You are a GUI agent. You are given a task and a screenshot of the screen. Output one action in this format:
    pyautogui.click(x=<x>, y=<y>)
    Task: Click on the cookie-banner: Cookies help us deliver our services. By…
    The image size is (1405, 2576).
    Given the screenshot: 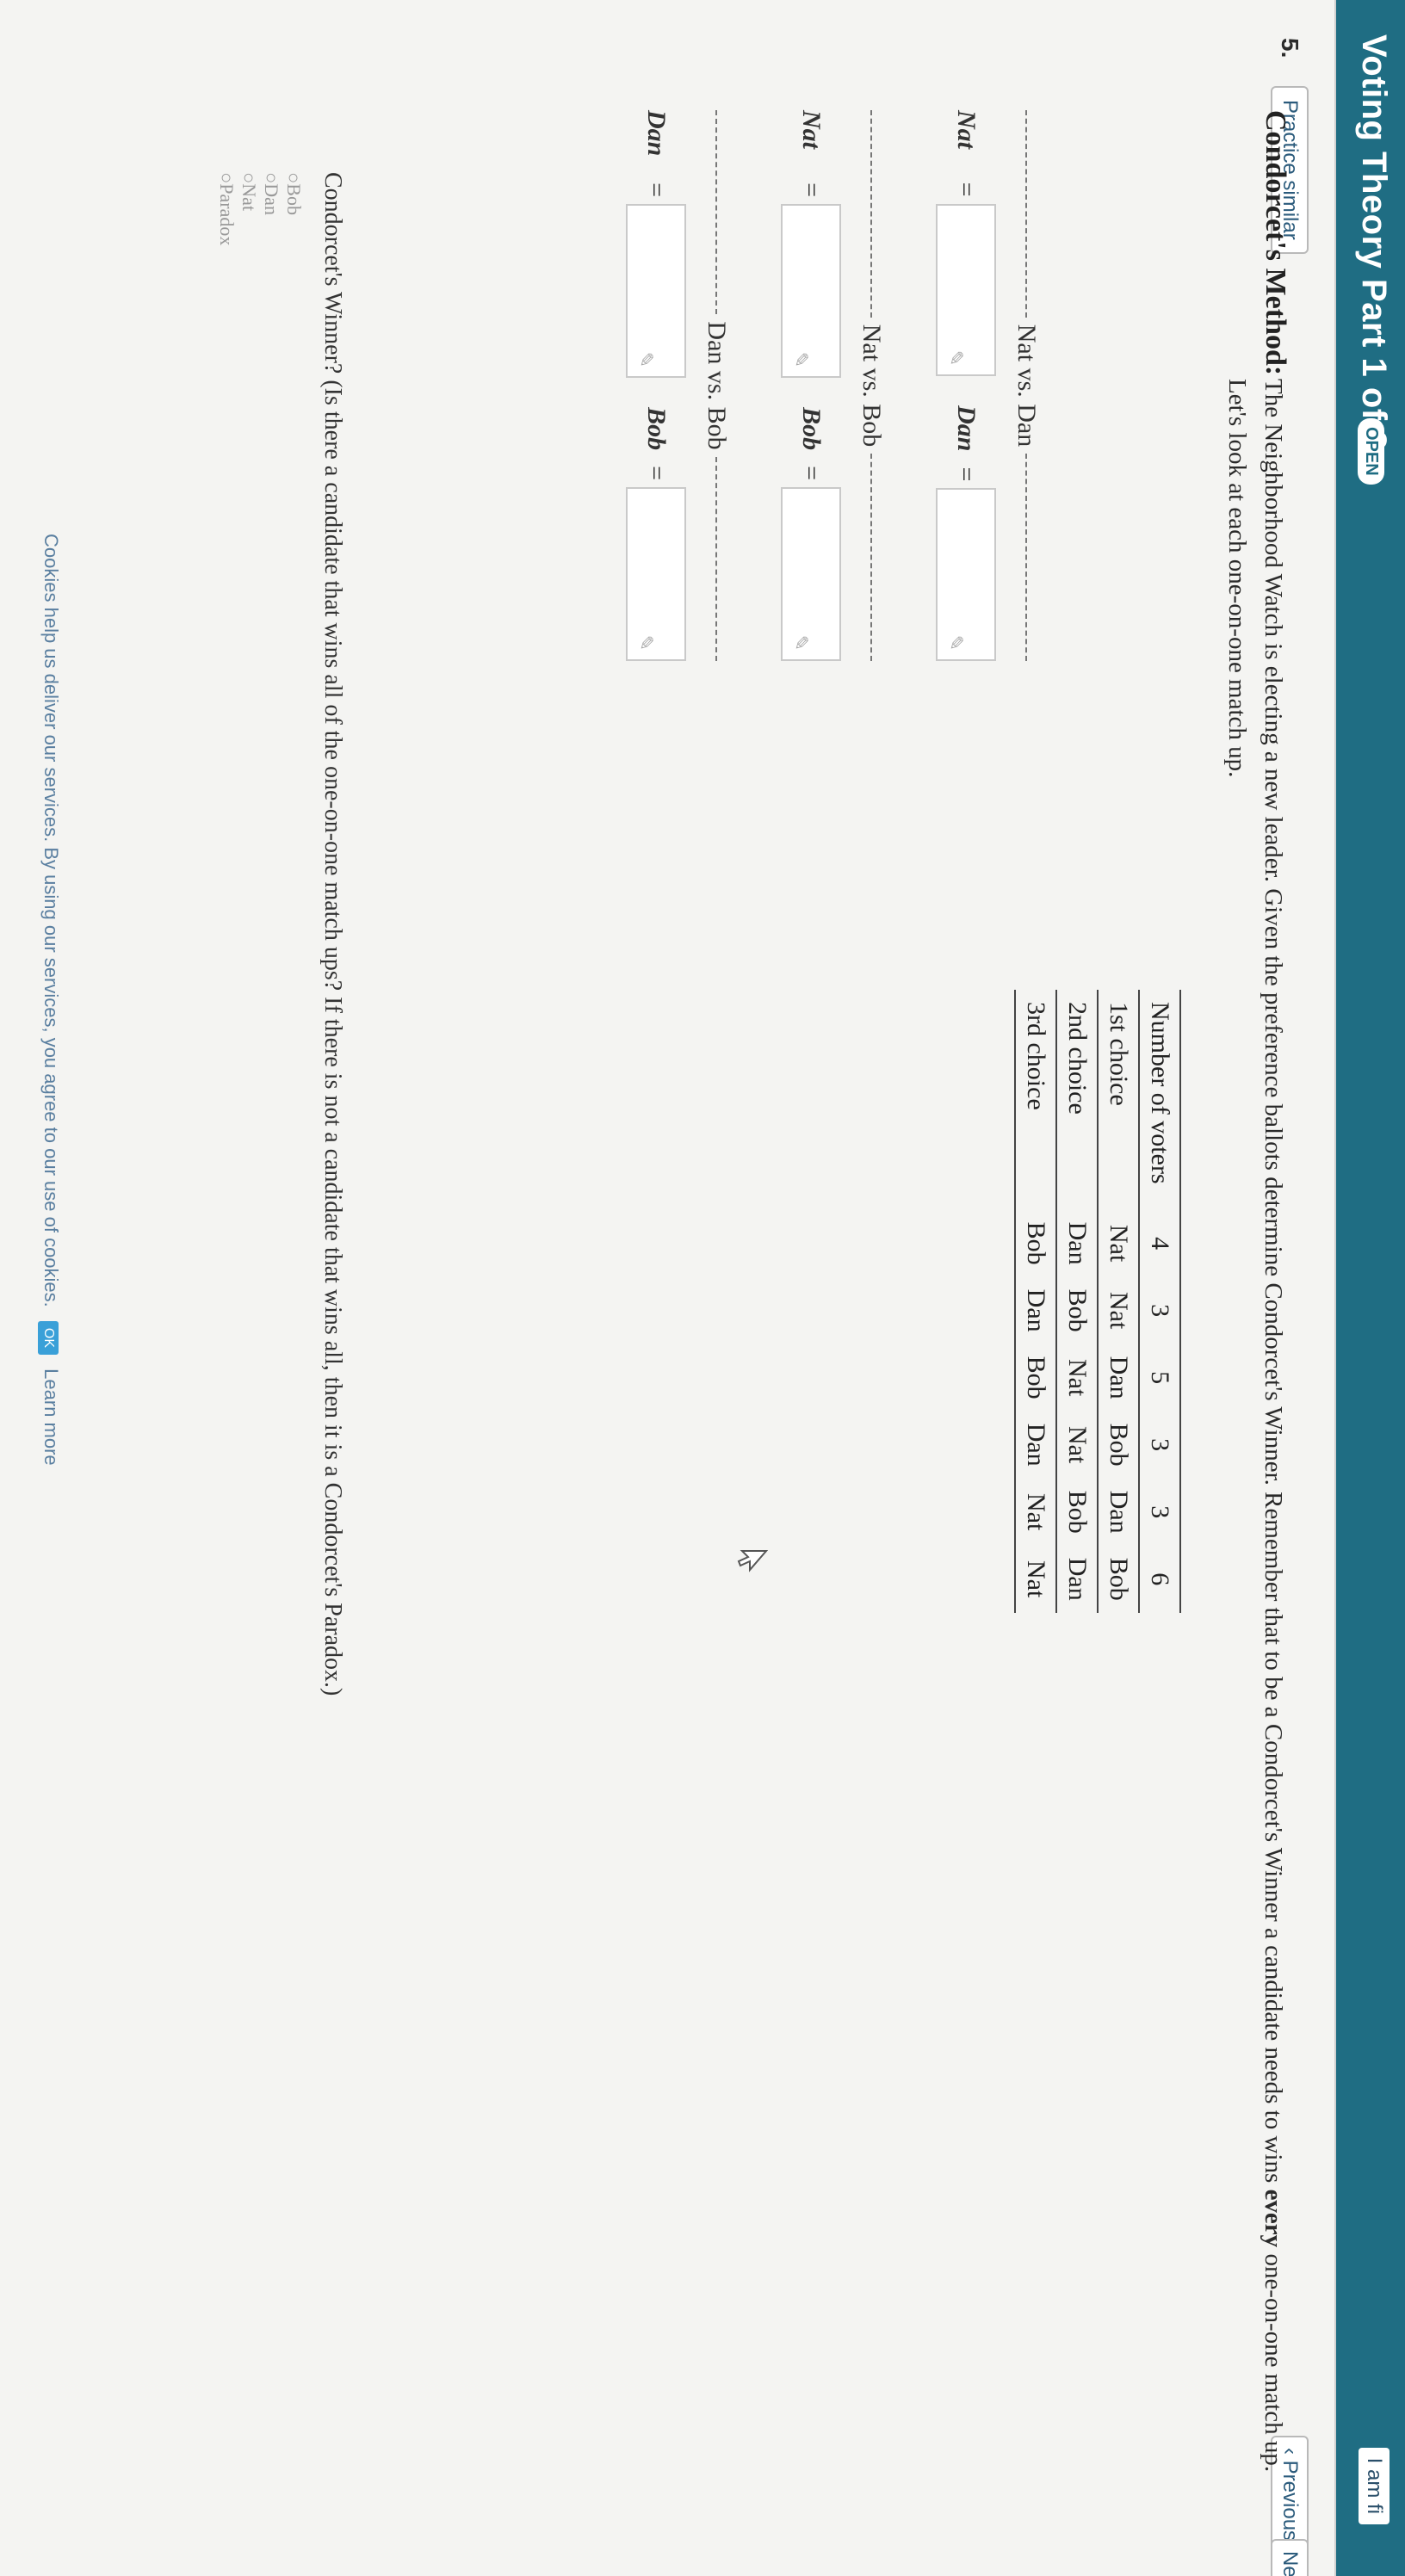 What is the action you would take?
    pyautogui.click(x=50, y=1000)
    